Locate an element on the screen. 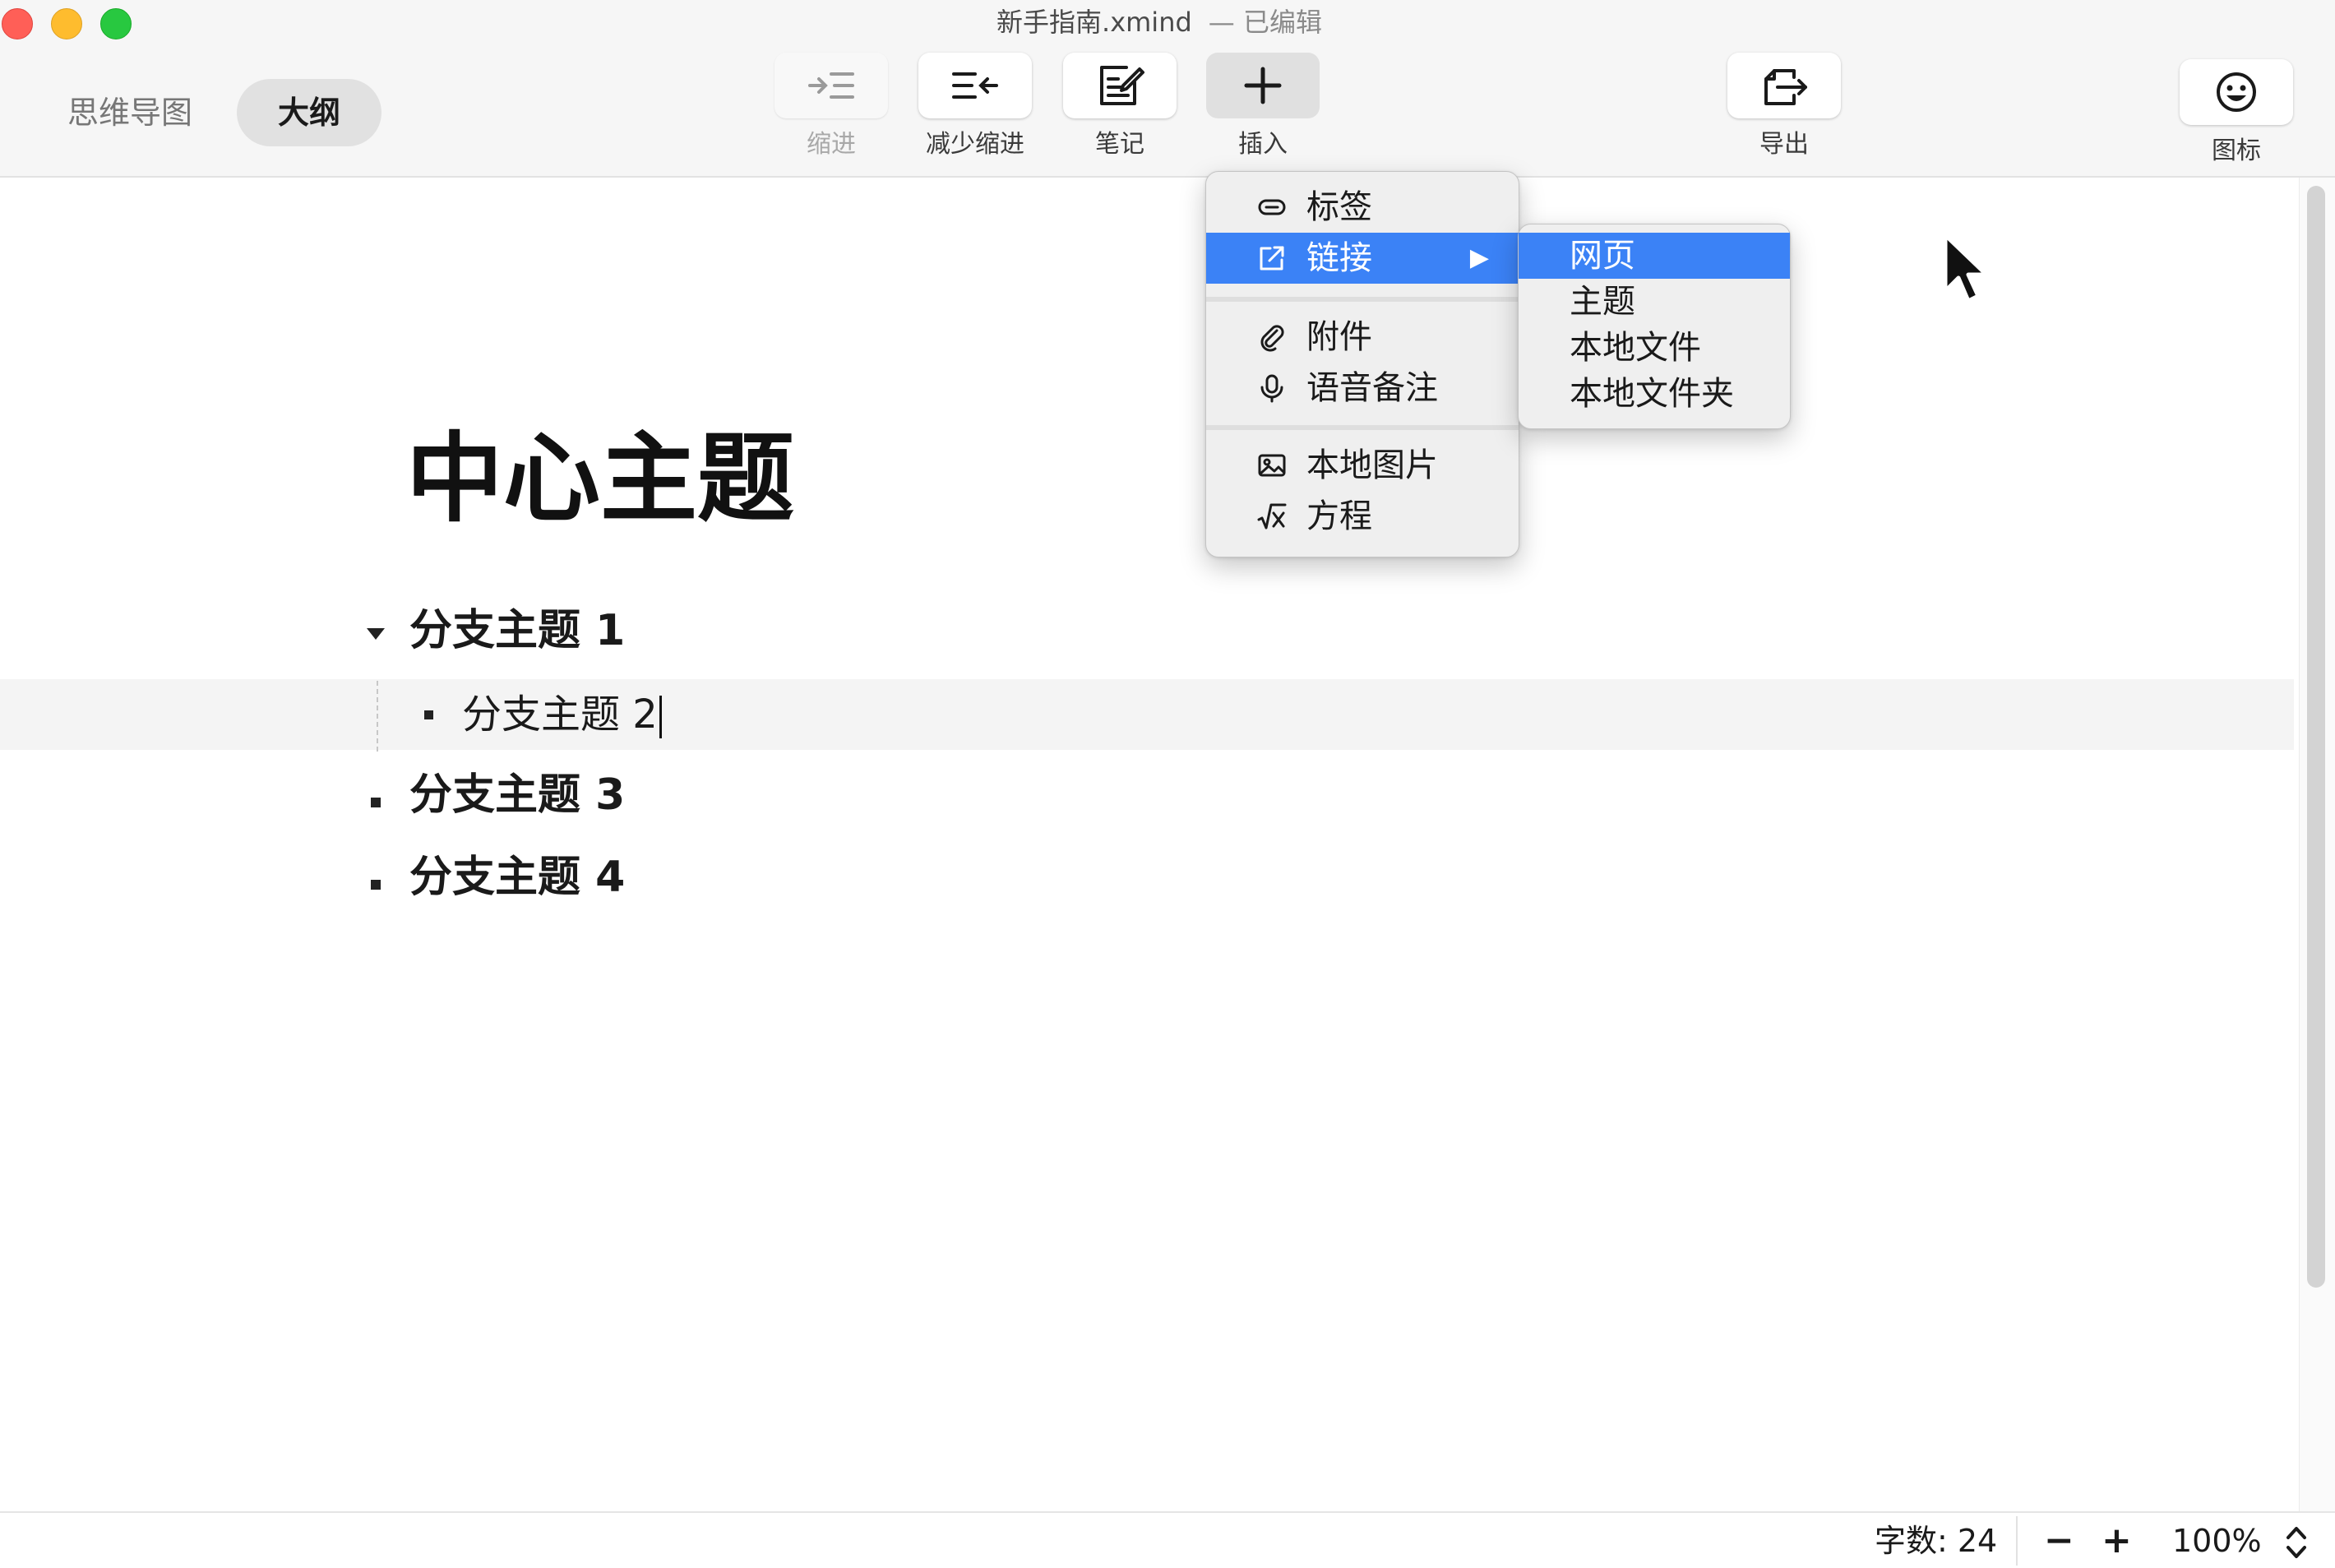 The width and height of the screenshot is (2335, 1568). status-divider is located at coordinates (2017, 1541).